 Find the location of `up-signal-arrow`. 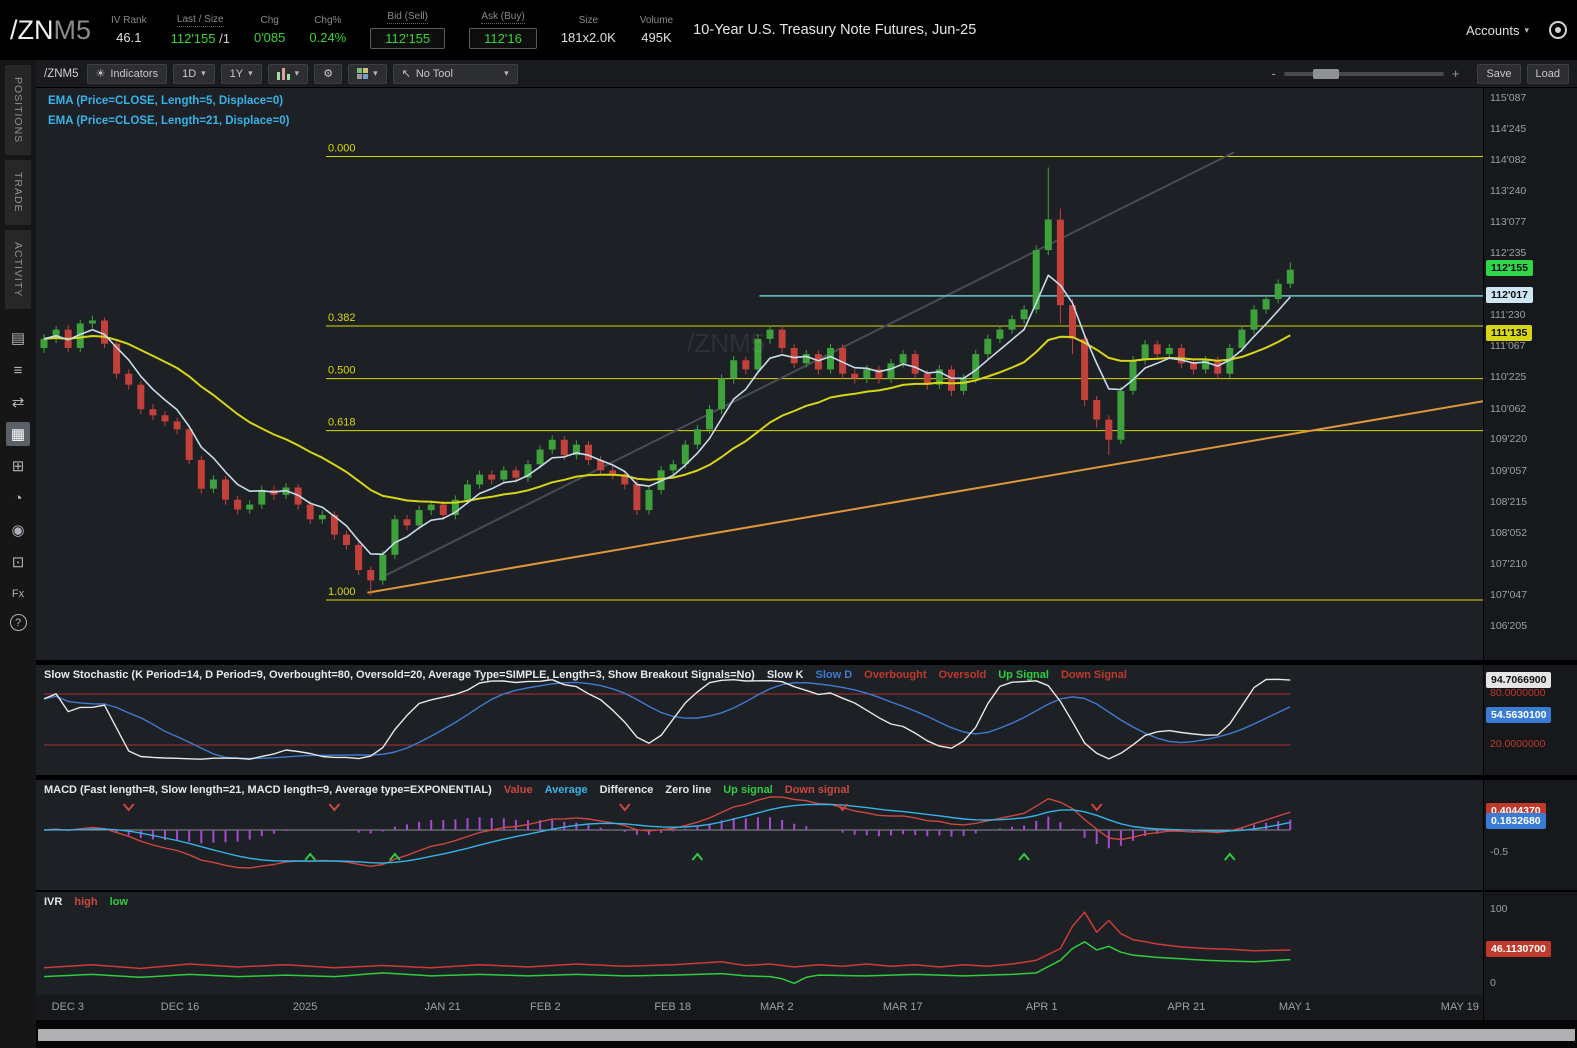

up-signal-arrow is located at coordinates (310, 856).